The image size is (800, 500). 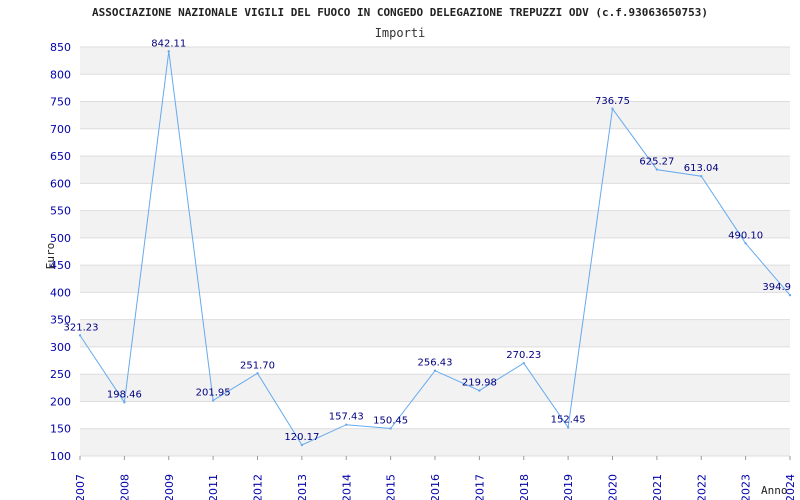 What do you see at coordinates (124, 487) in the screenshot?
I see `x-tick-label: 2008` at bounding box center [124, 487].